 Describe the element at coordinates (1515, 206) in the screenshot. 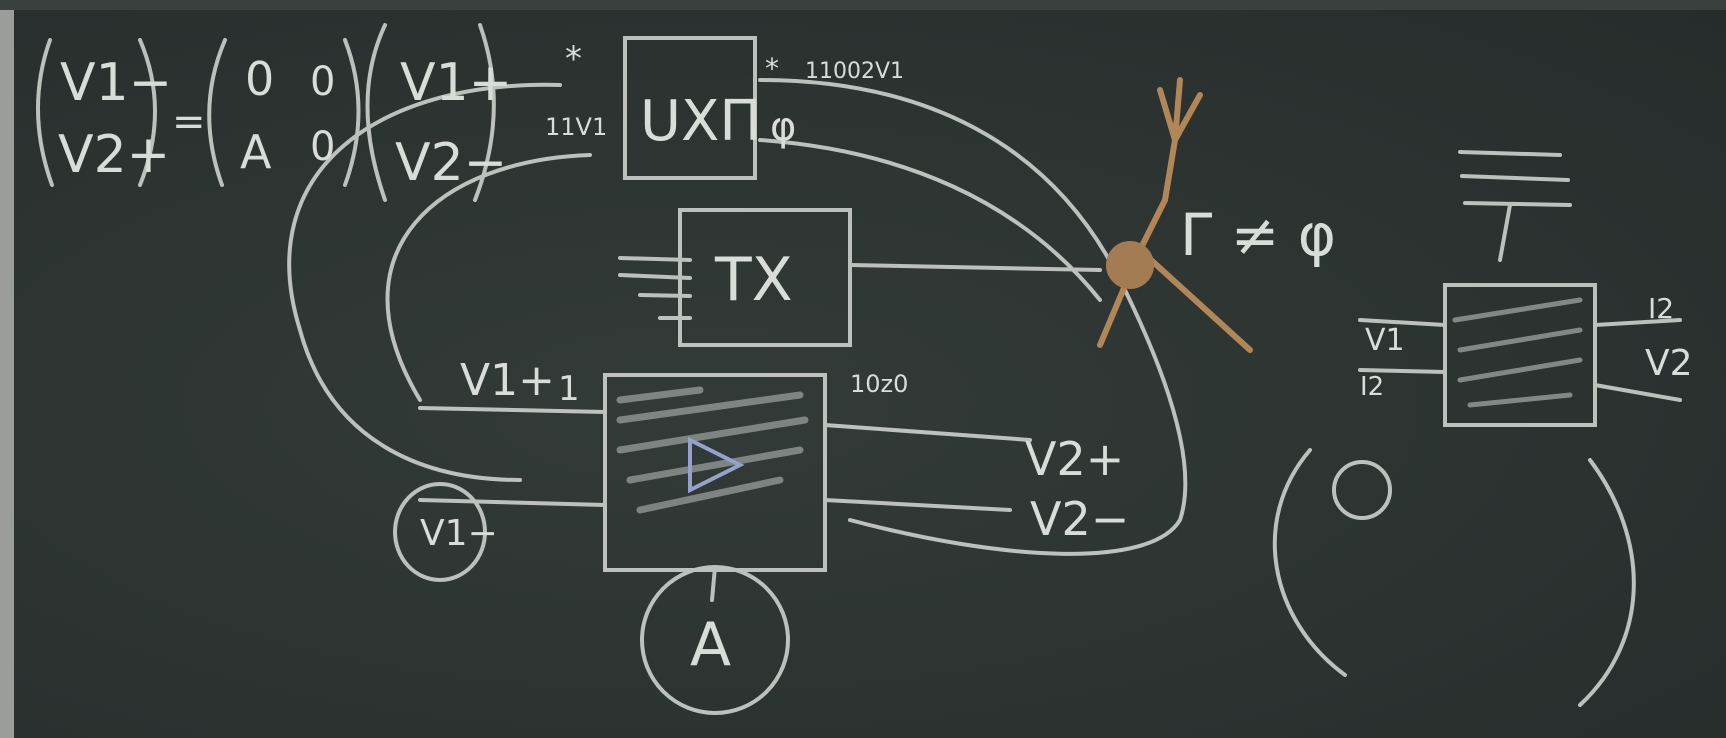

I see `ground-lines-right` at that location.